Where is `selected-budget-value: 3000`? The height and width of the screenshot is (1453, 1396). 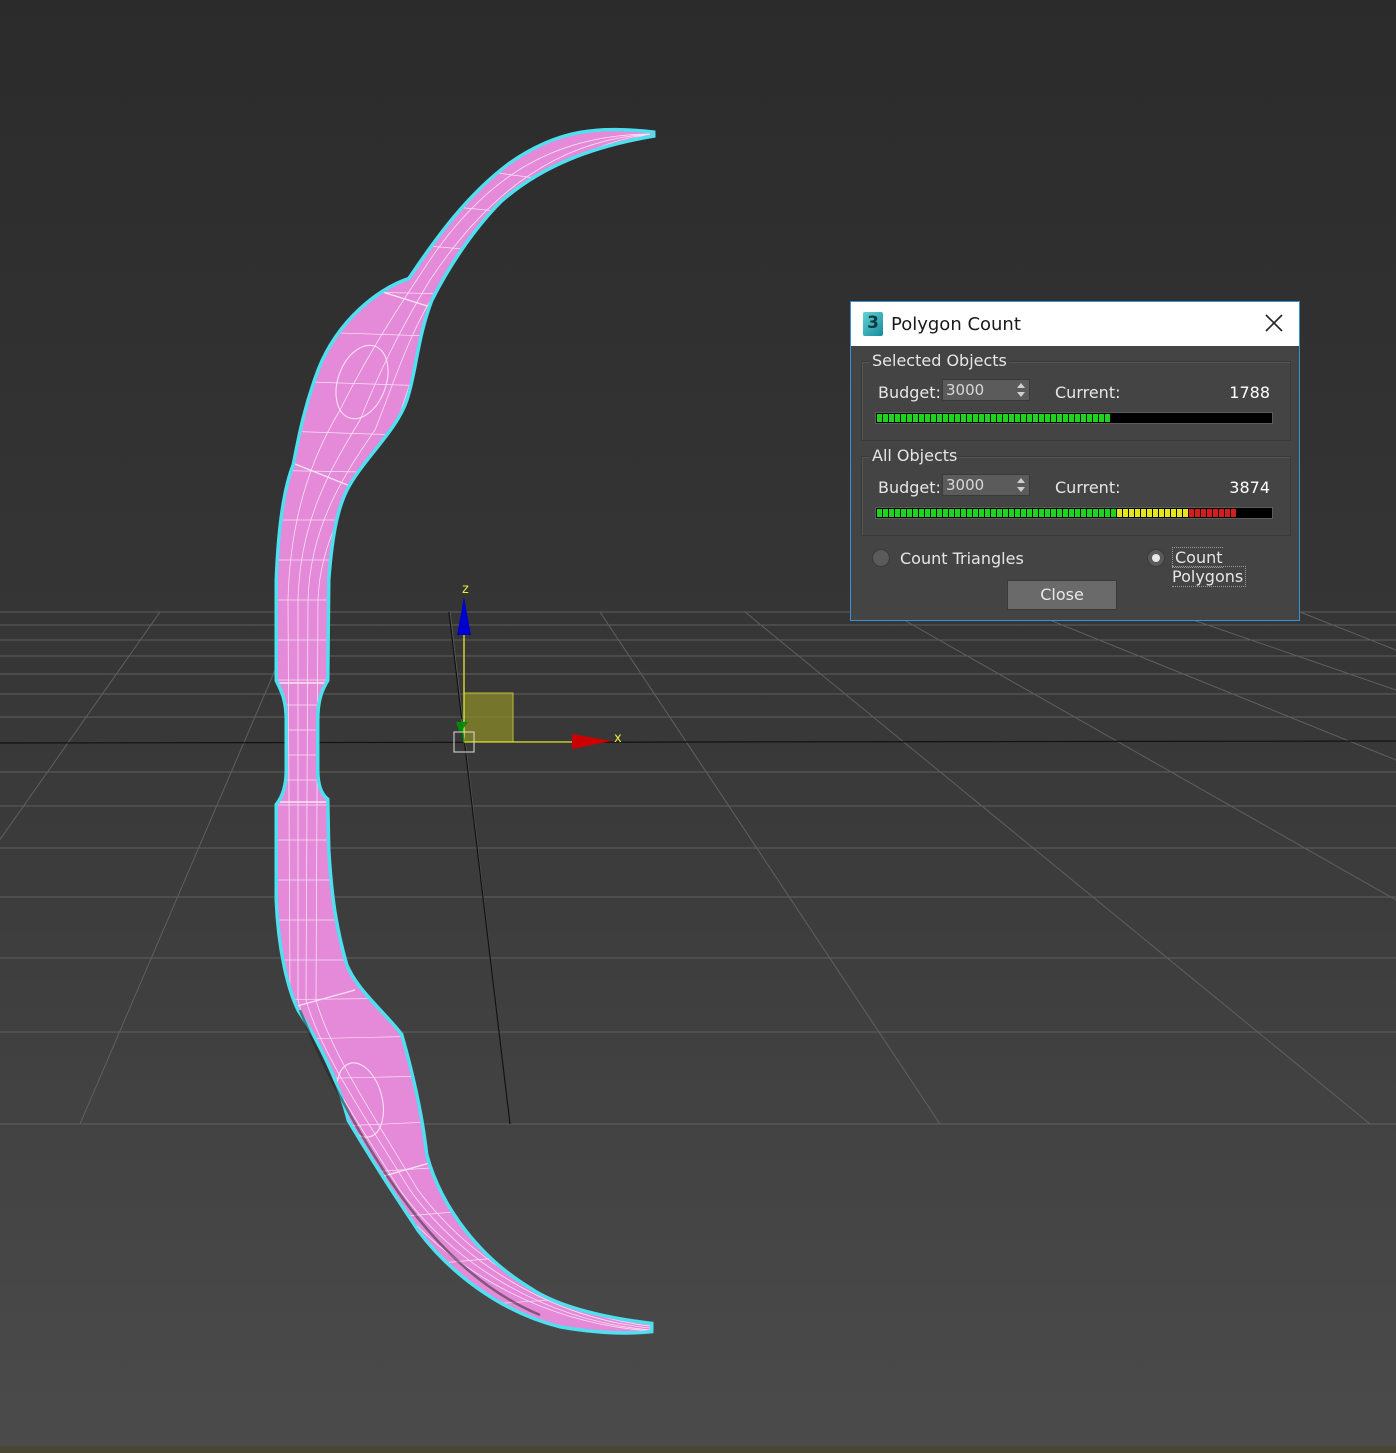 selected-budget-value: 3000 is located at coordinates (965, 390).